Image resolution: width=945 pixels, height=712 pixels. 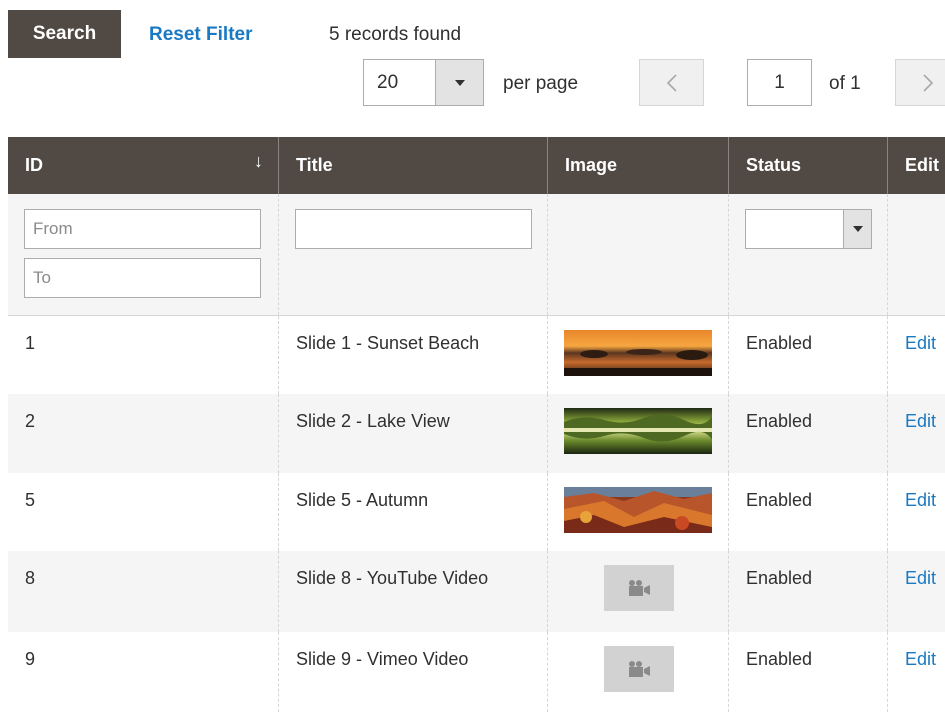 I want to click on reset-filter-link: Reset Filter, so click(x=200, y=35).